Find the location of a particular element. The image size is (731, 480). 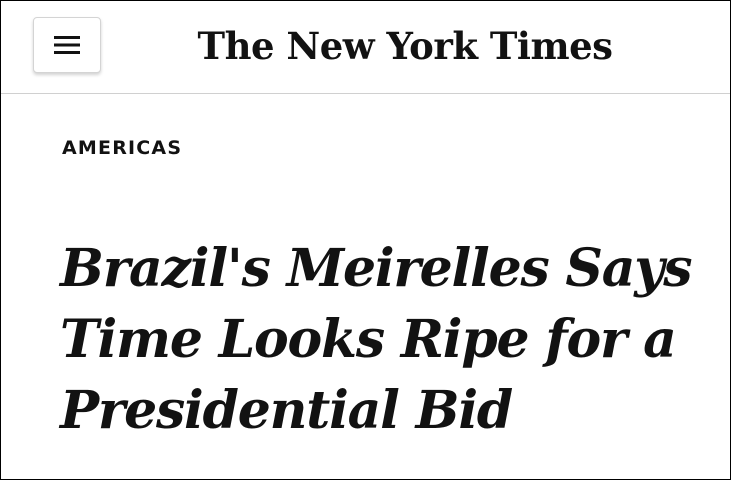

hamburger-menu-icon is located at coordinates (67, 45).